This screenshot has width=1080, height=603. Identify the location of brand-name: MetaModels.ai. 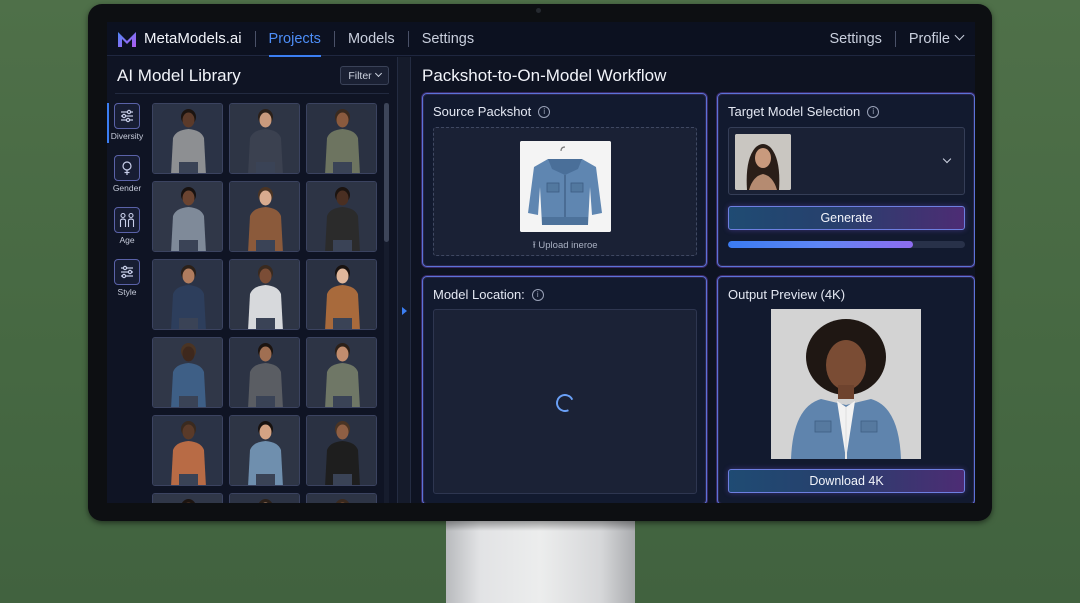
(193, 38).